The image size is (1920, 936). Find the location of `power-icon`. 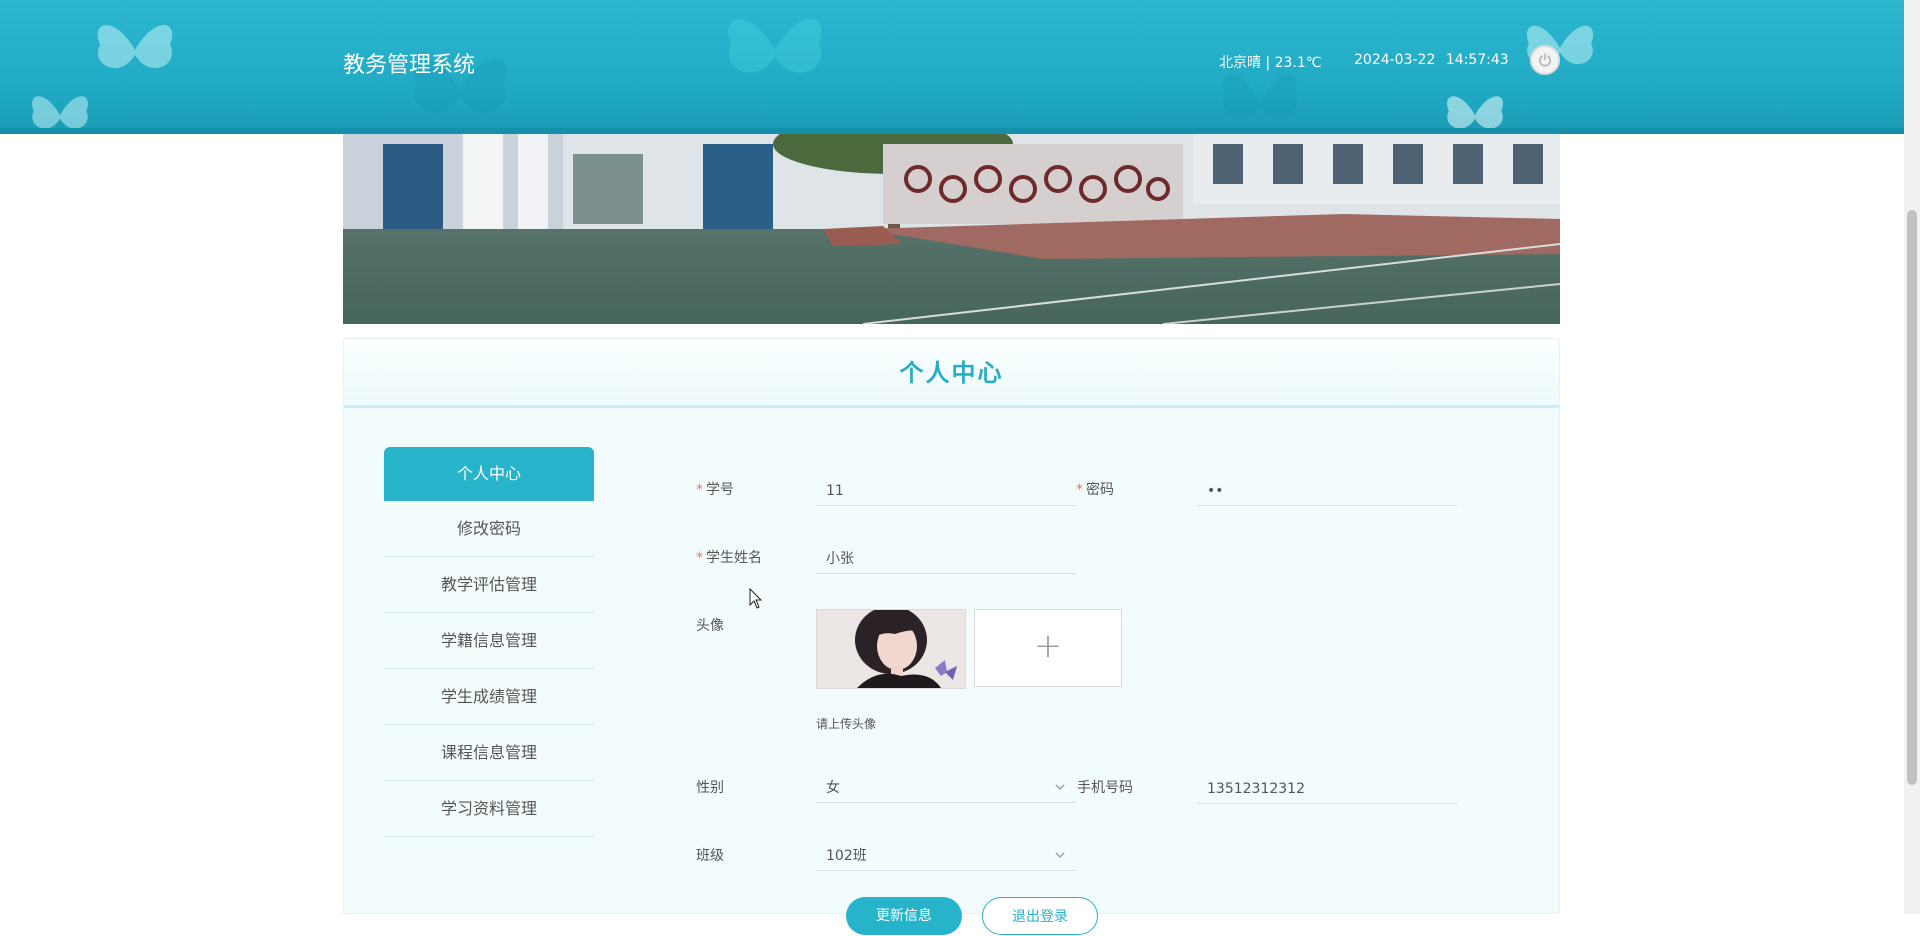

power-icon is located at coordinates (1545, 60).